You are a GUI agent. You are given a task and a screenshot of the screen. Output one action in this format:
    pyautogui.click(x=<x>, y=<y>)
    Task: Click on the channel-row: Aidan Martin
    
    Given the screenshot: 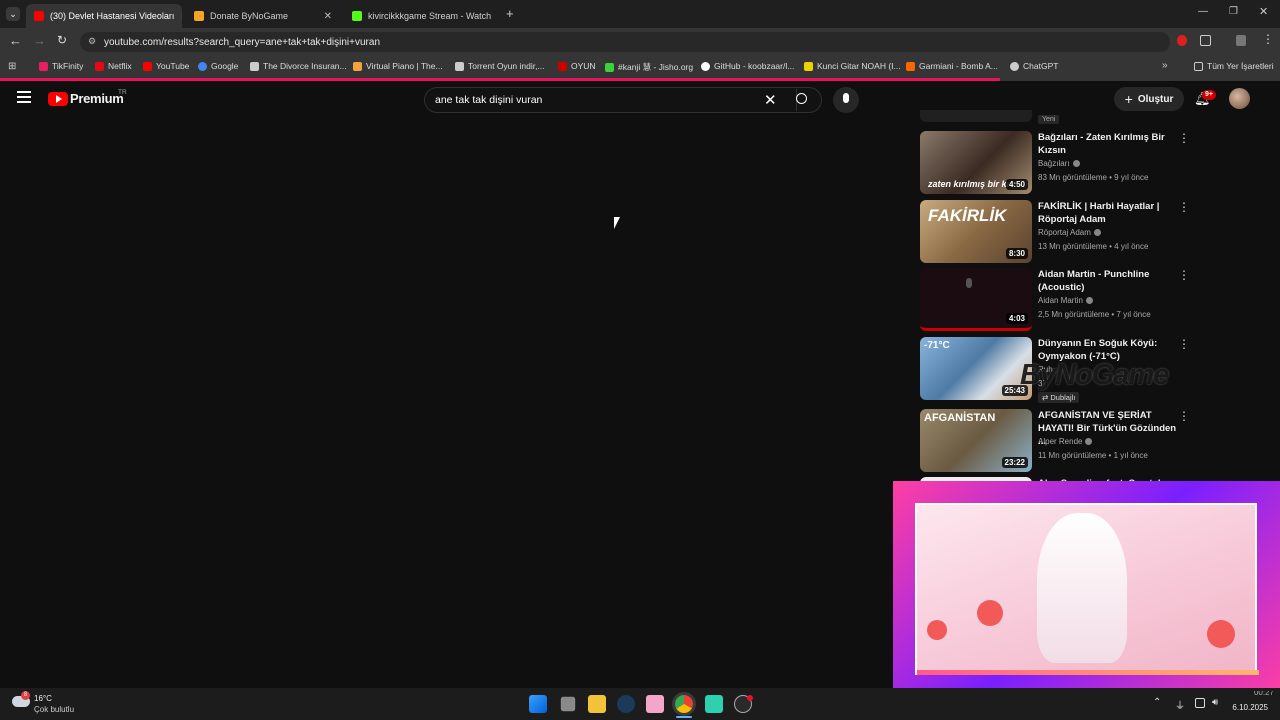 What is the action you would take?
    pyautogui.click(x=1065, y=300)
    